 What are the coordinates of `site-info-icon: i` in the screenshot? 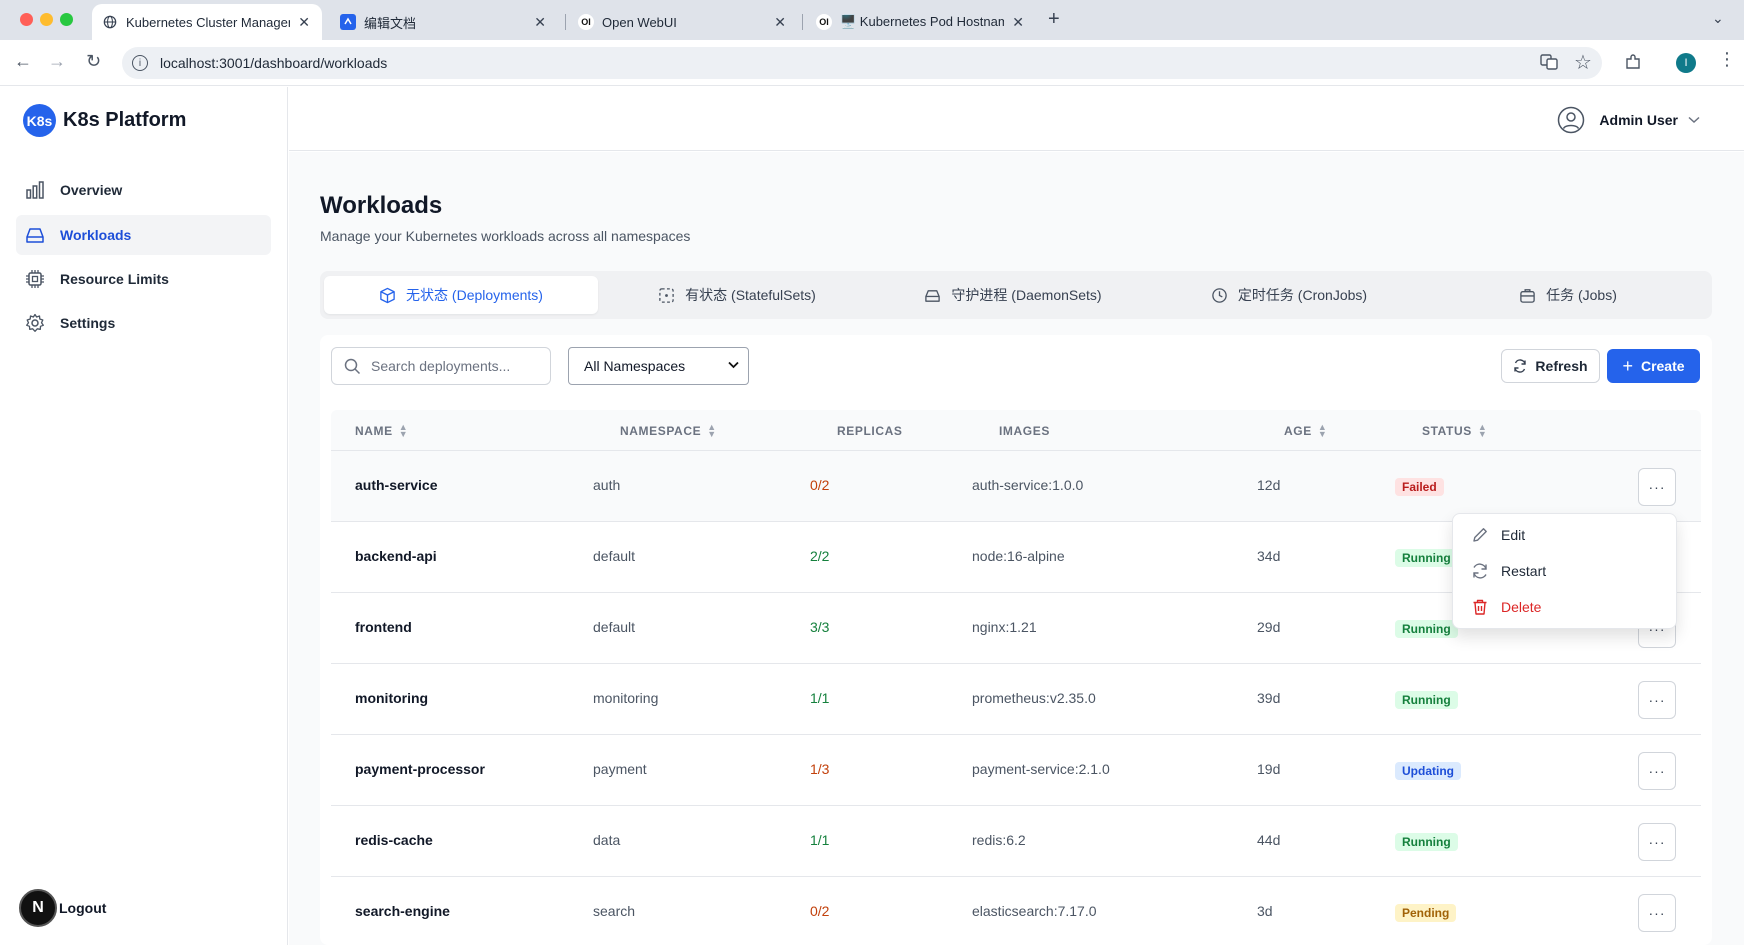 It's located at (140, 63).